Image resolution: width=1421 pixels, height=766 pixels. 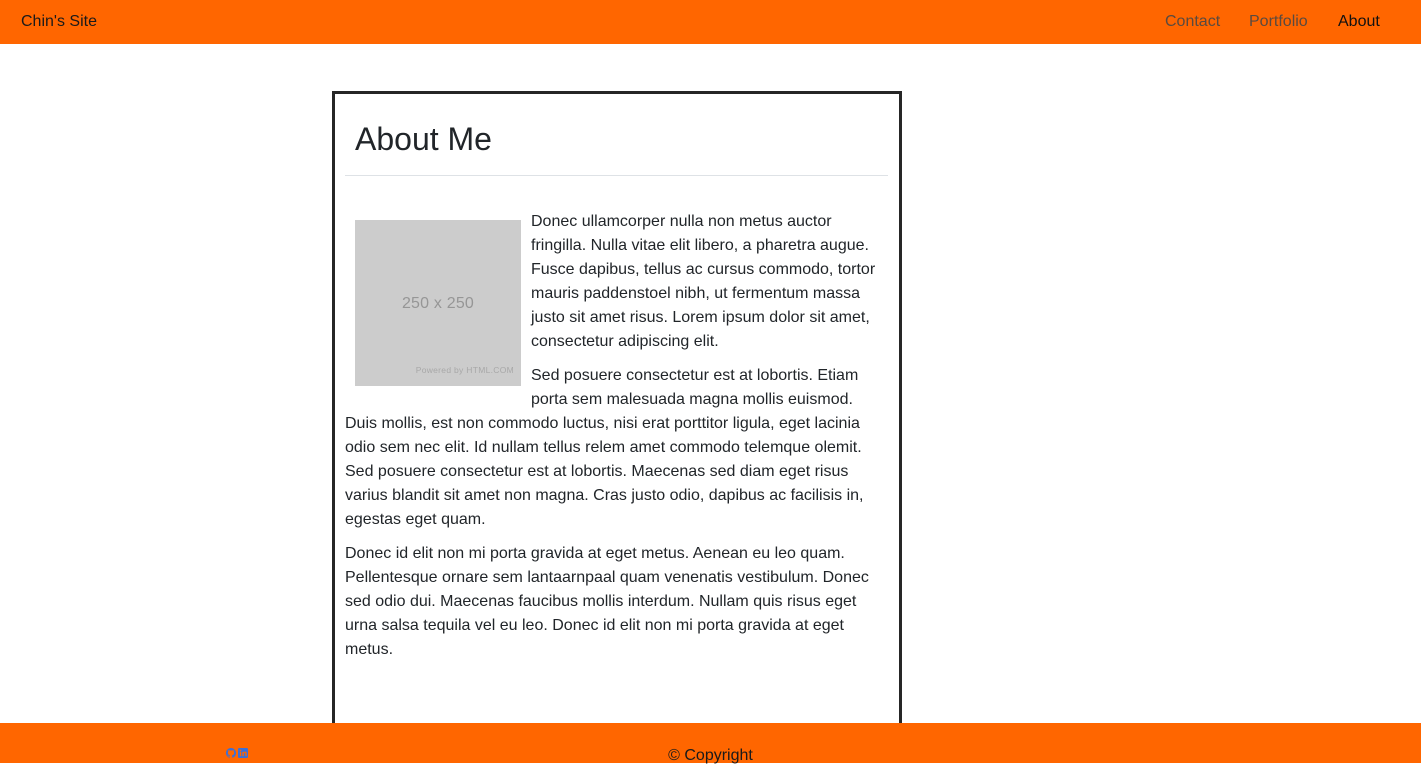 What do you see at coordinates (1359, 22) in the screenshot?
I see `nav-link-about: About` at bounding box center [1359, 22].